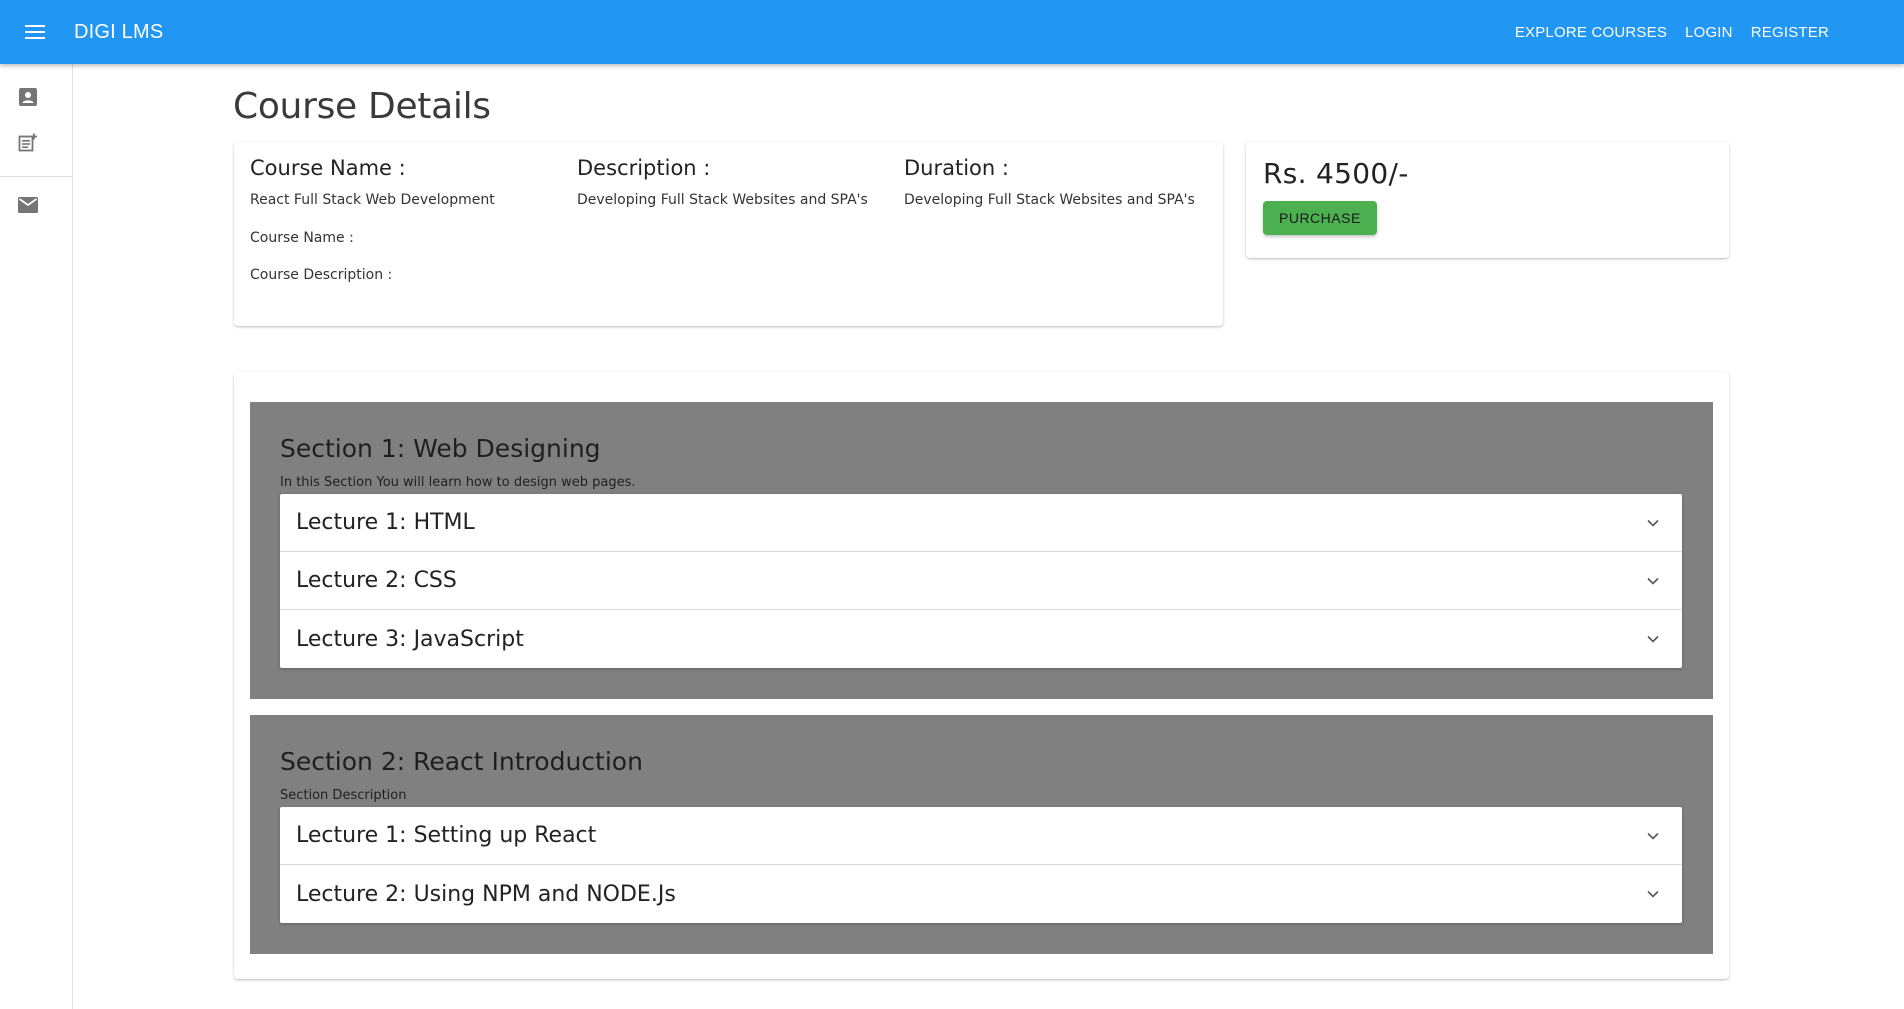 This screenshot has width=1904, height=1009. Describe the element at coordinates (35, 32) in the screenshot. I see `menu-icon` at that location.